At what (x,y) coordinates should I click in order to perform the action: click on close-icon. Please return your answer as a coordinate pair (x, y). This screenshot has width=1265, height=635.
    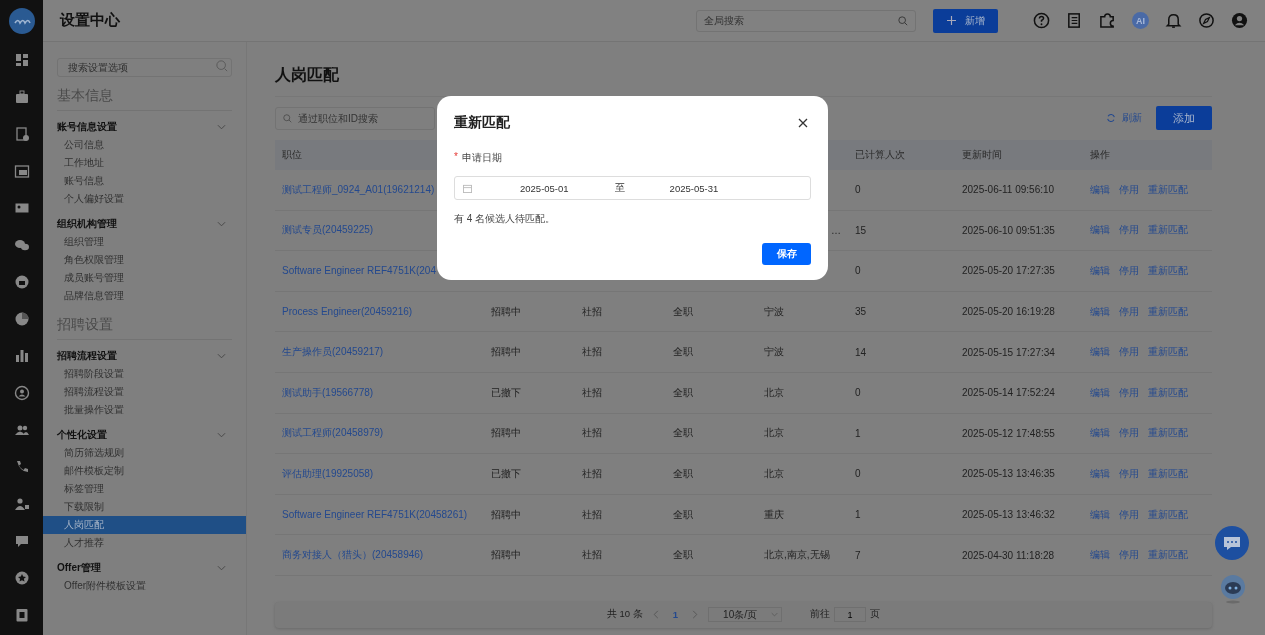
    Looking at the image, I should click on (803, 123).